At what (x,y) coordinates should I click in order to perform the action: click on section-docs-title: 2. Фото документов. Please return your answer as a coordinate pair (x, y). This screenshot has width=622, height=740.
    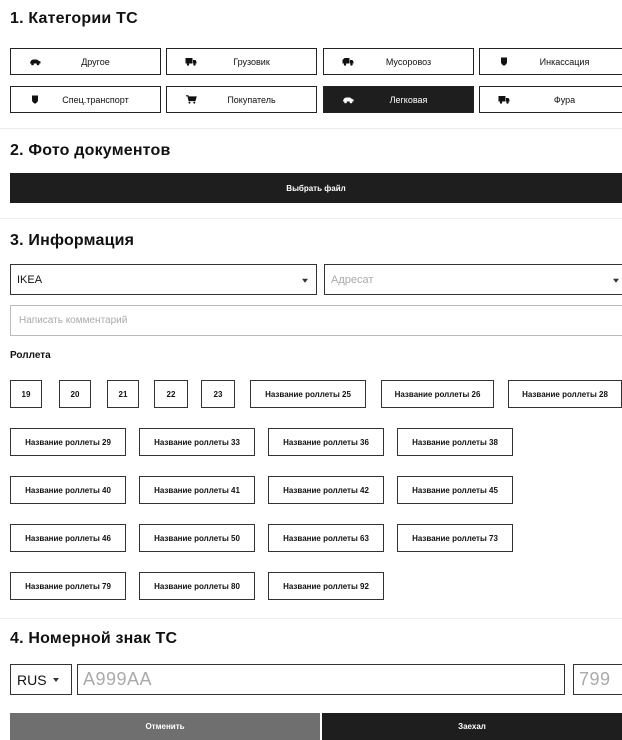
    Looking at the image, I should click on (90, 150).